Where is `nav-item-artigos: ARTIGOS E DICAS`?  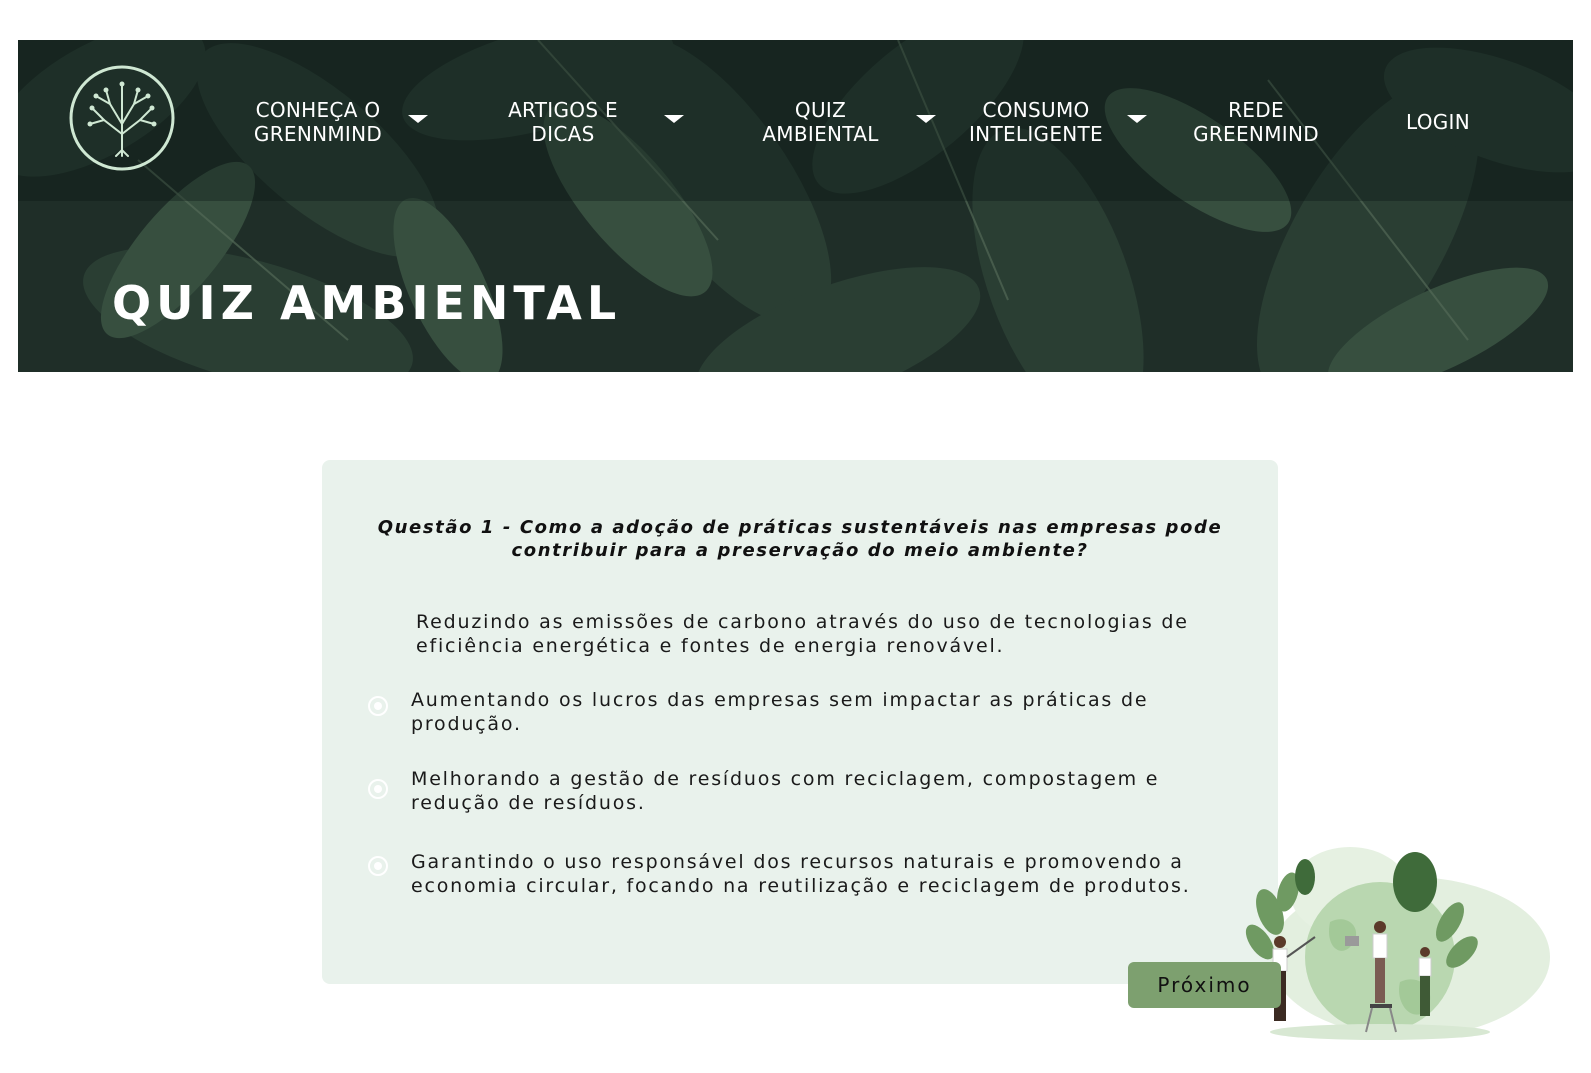
nav-item-artigos: ARTIGOS E DICAS is located at coordinates (563, 122).